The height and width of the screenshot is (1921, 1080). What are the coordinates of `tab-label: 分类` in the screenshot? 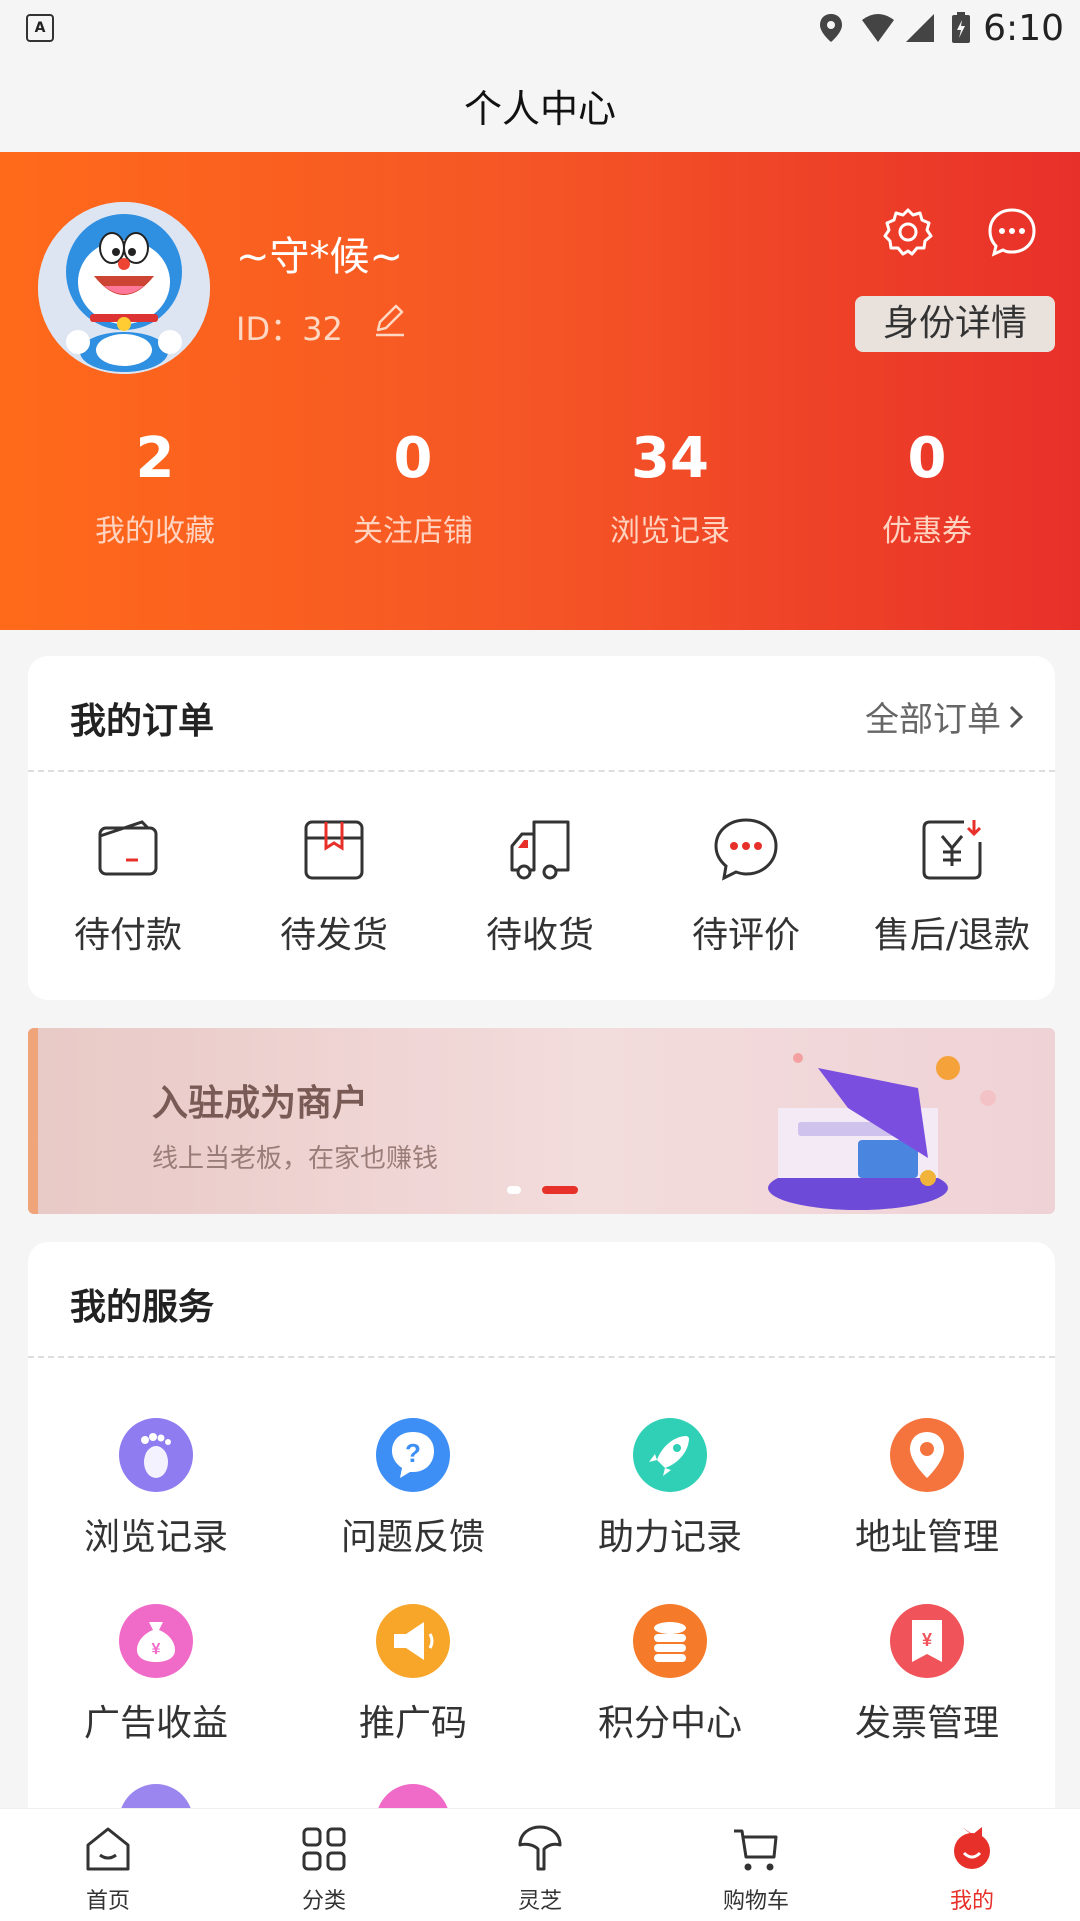 It's located at (323, 1901).